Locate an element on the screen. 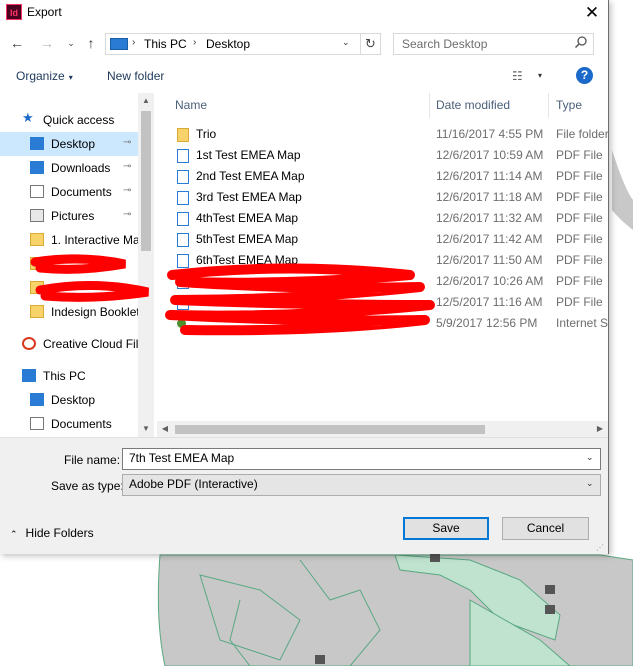 The image size is (633, 666). breadcrumb-desktop: Desktop is located at coordinates (228, 44).